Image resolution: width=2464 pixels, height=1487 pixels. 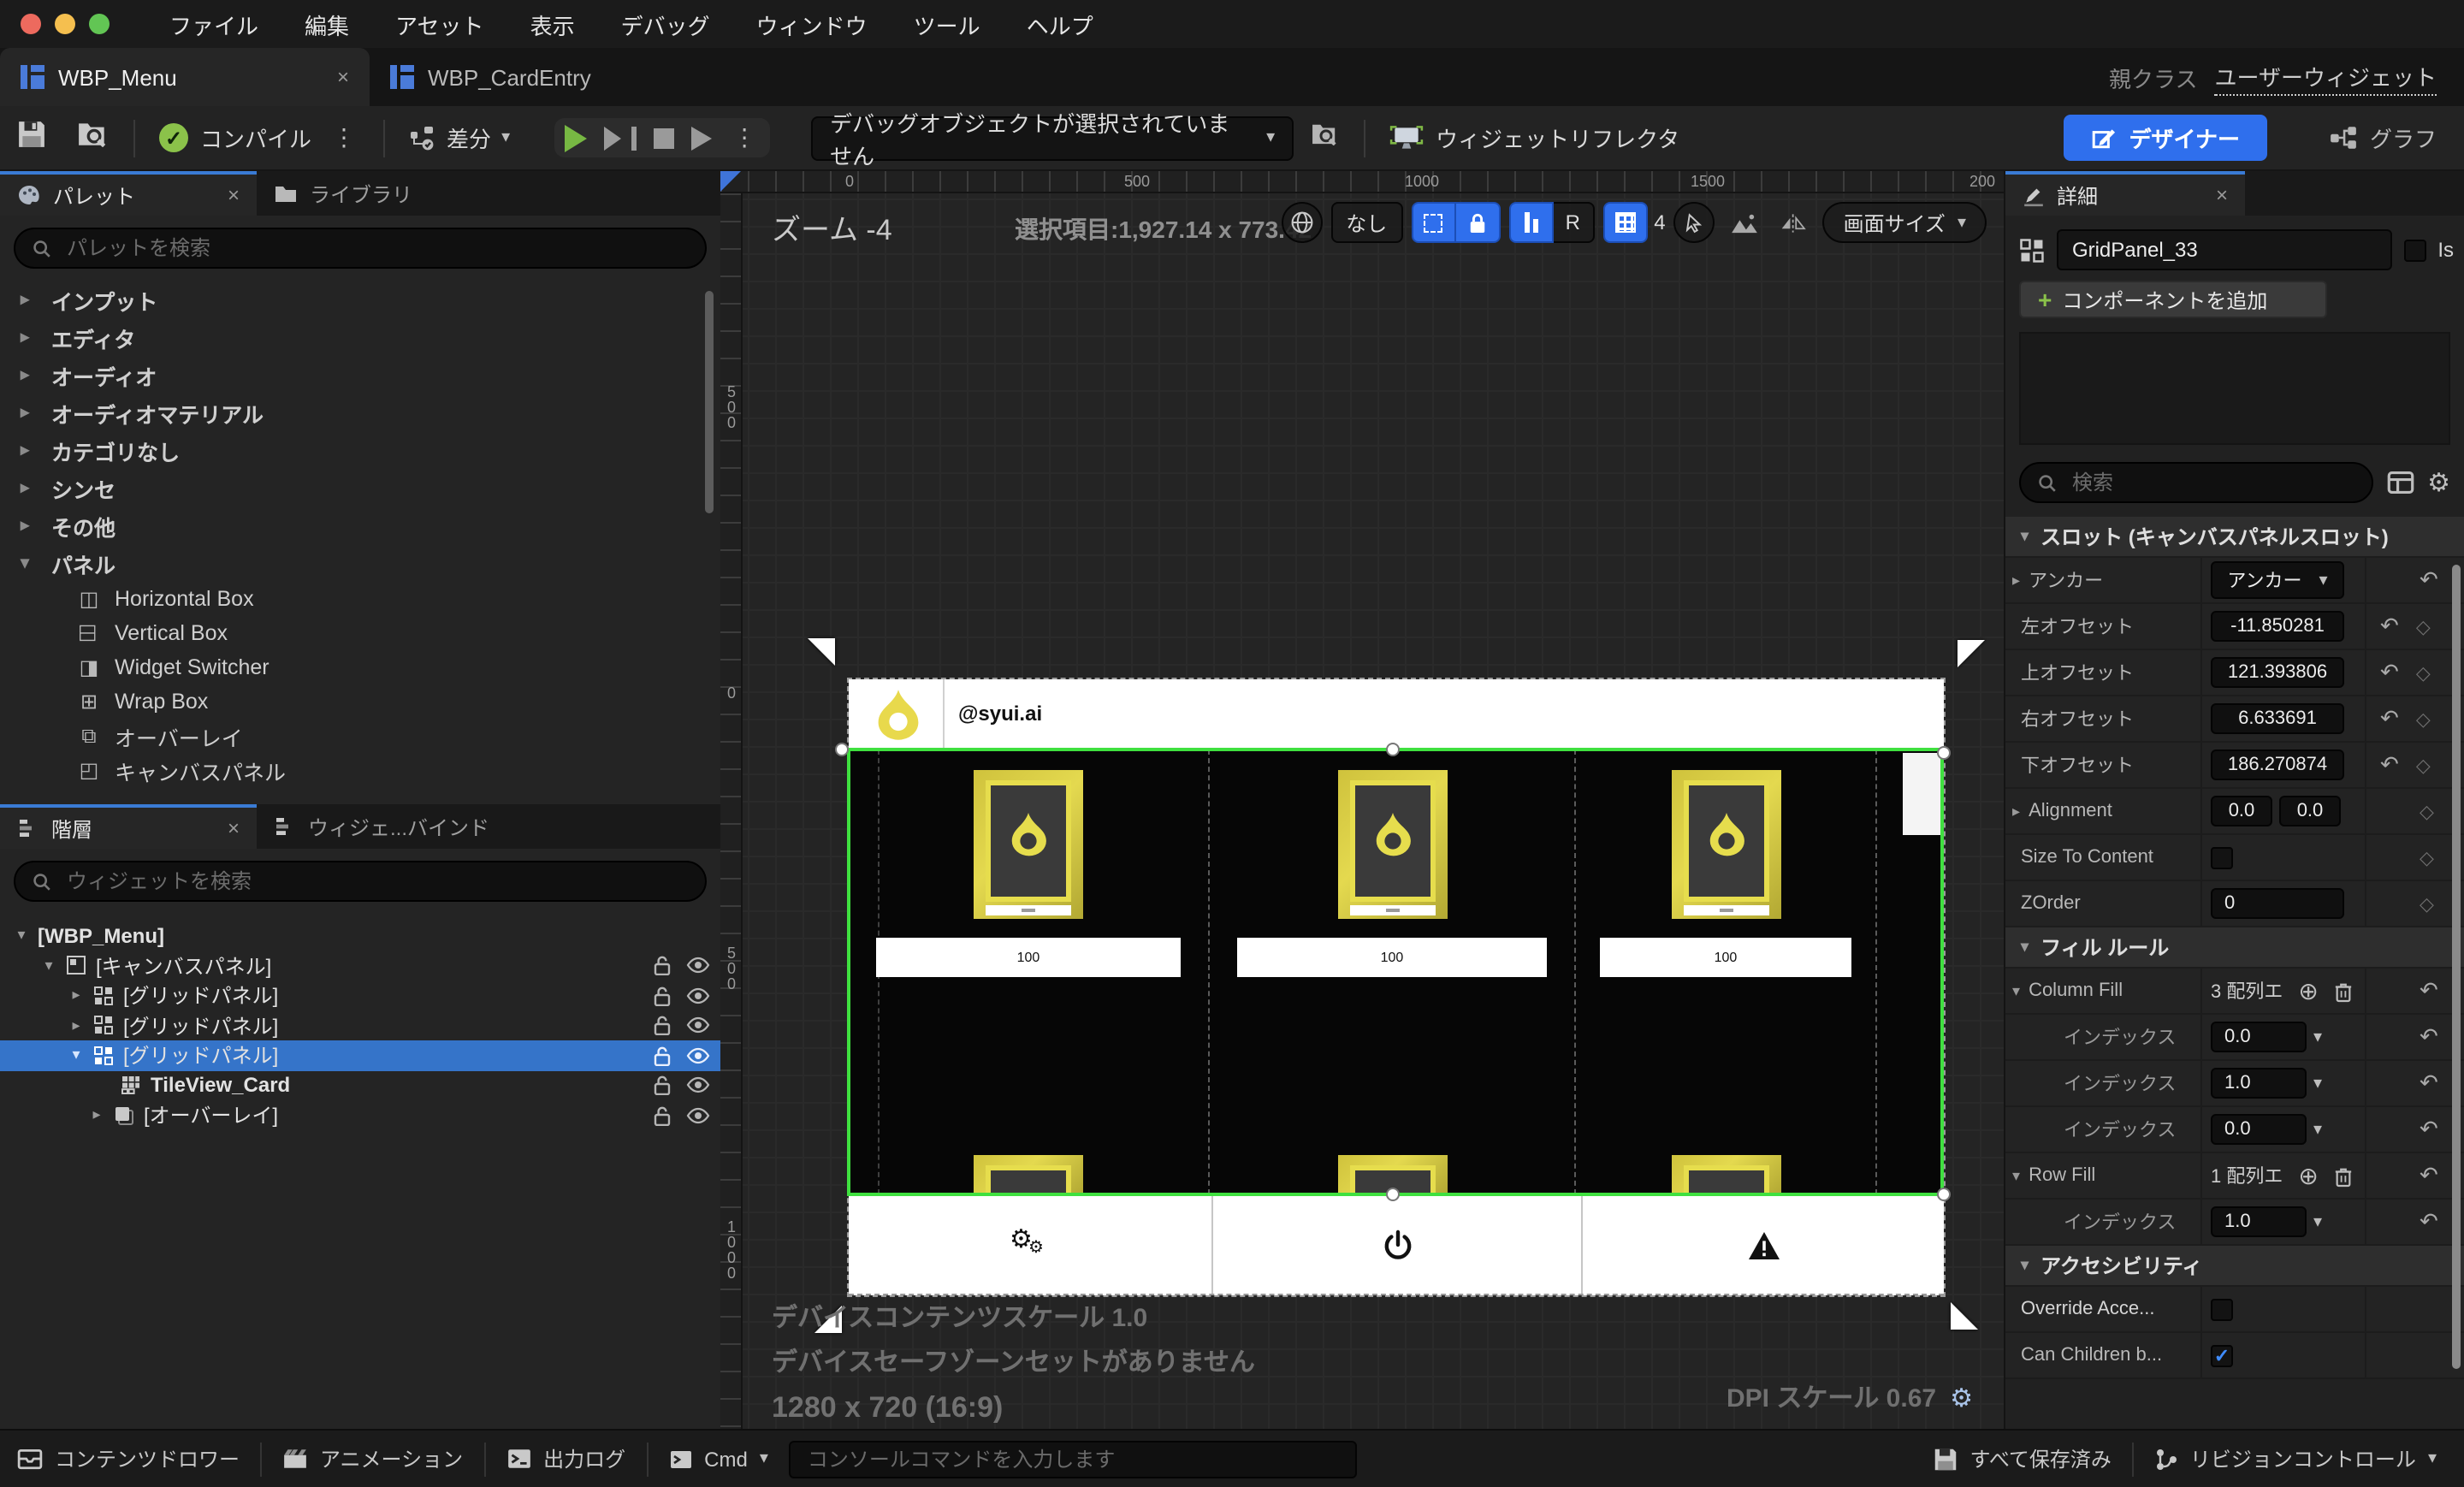 I want to click on grid-snap-toggle, so click(x=1625, y=222).